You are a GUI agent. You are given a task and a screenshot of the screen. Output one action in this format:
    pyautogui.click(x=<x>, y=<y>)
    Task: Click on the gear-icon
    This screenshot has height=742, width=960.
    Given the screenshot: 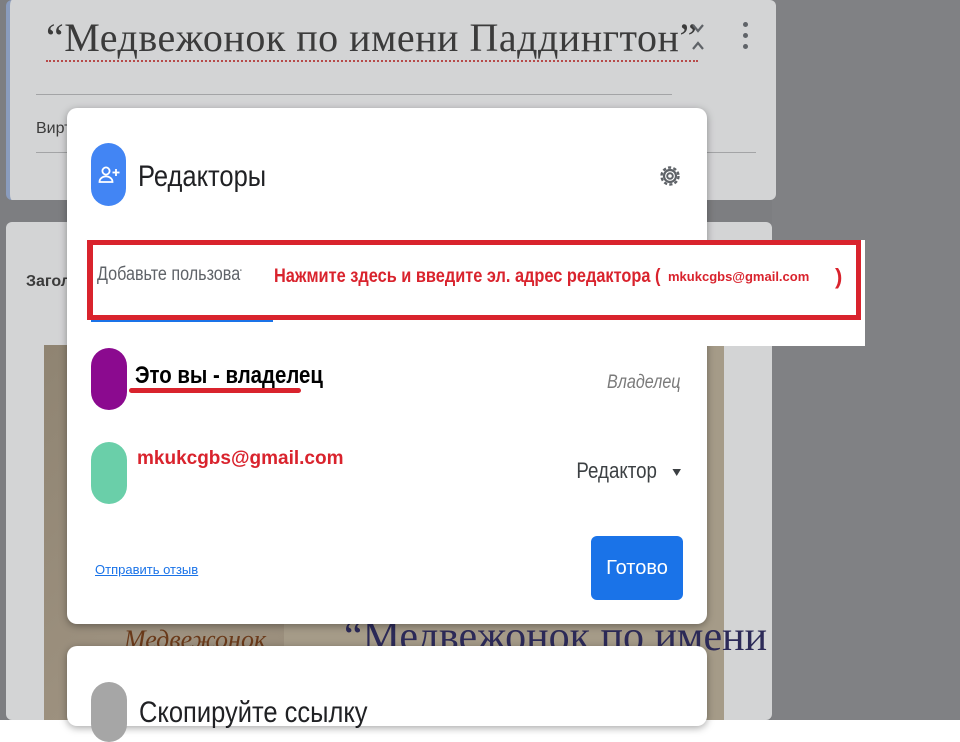 What is the action you would take?
    pyautogui.click(x=670, y=176)
    